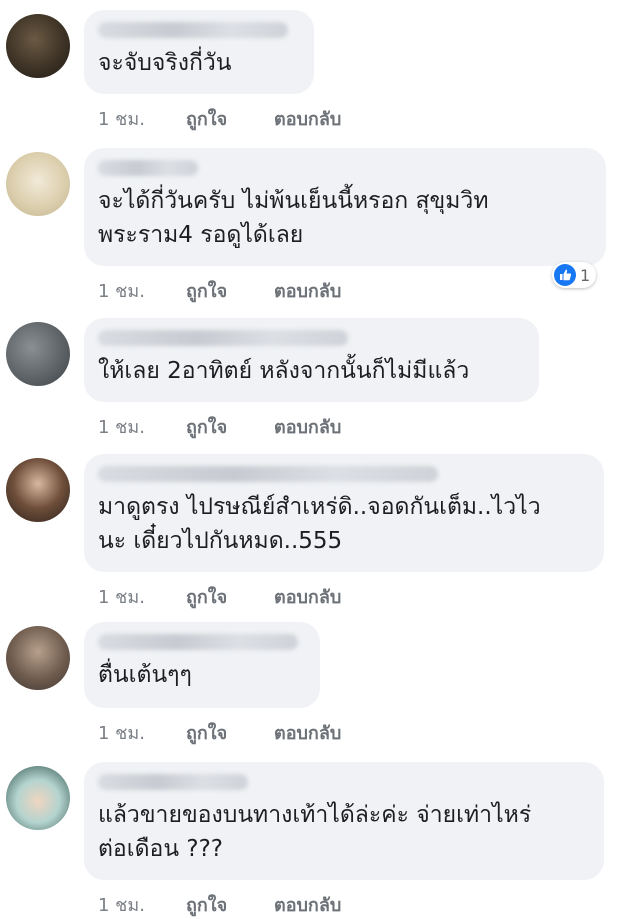  I want to click on thumbs-up-icon, so click(565, 275).